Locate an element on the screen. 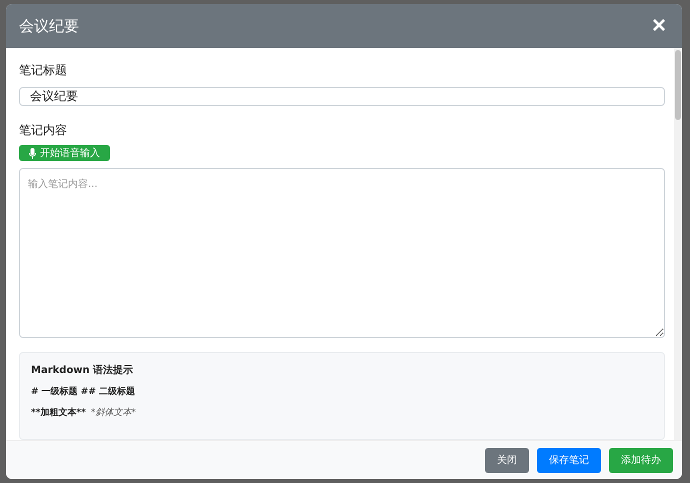  microphone-icon is located at coordinates (32, 153).